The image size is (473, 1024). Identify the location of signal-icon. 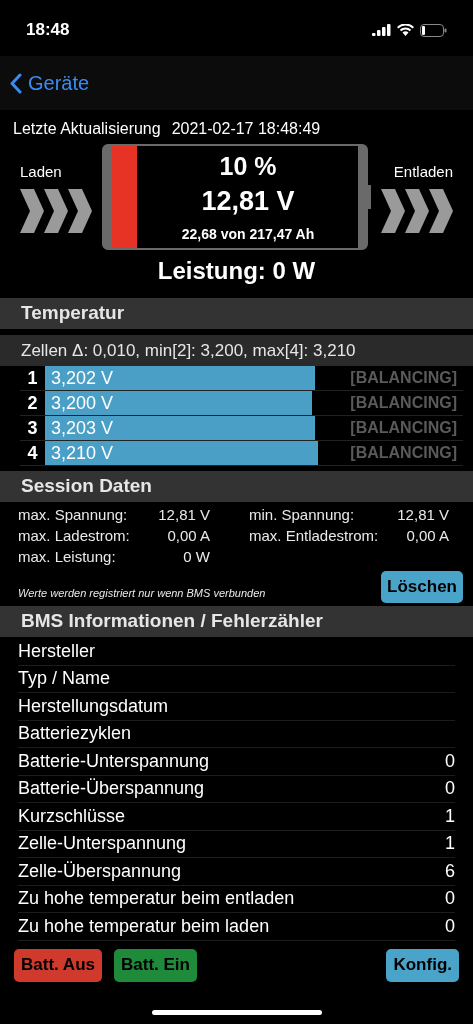
(381, 30).